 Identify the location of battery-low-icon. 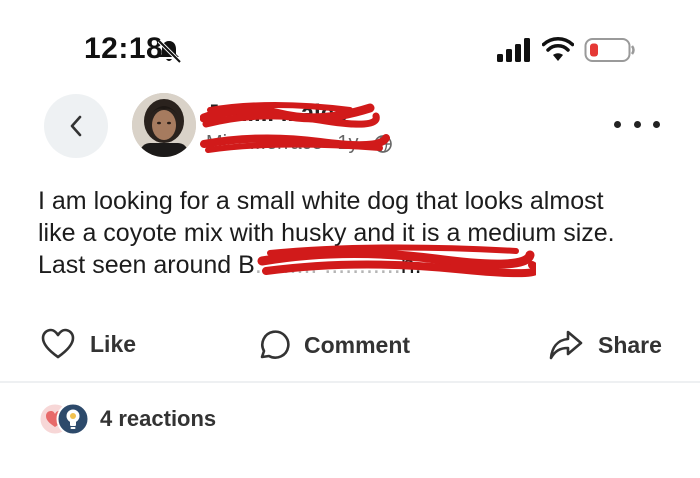
(609, 50).